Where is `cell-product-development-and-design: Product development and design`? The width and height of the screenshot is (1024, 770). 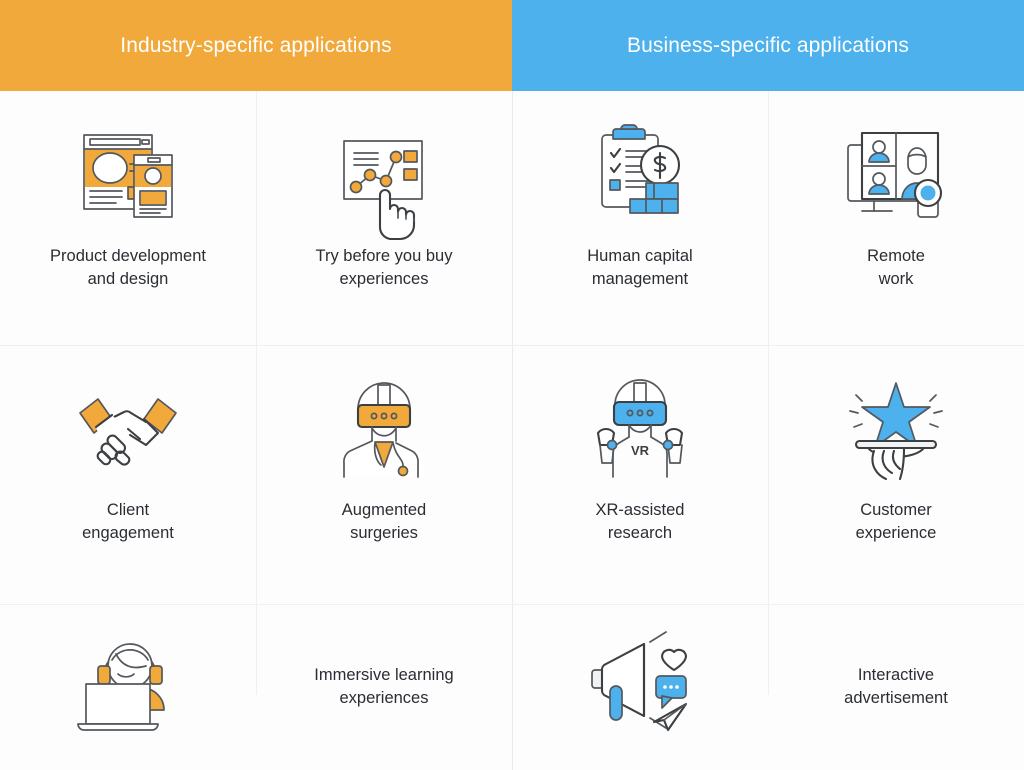
cell-product-development-and-design: Product development and design is located at coordinates (128, 218).